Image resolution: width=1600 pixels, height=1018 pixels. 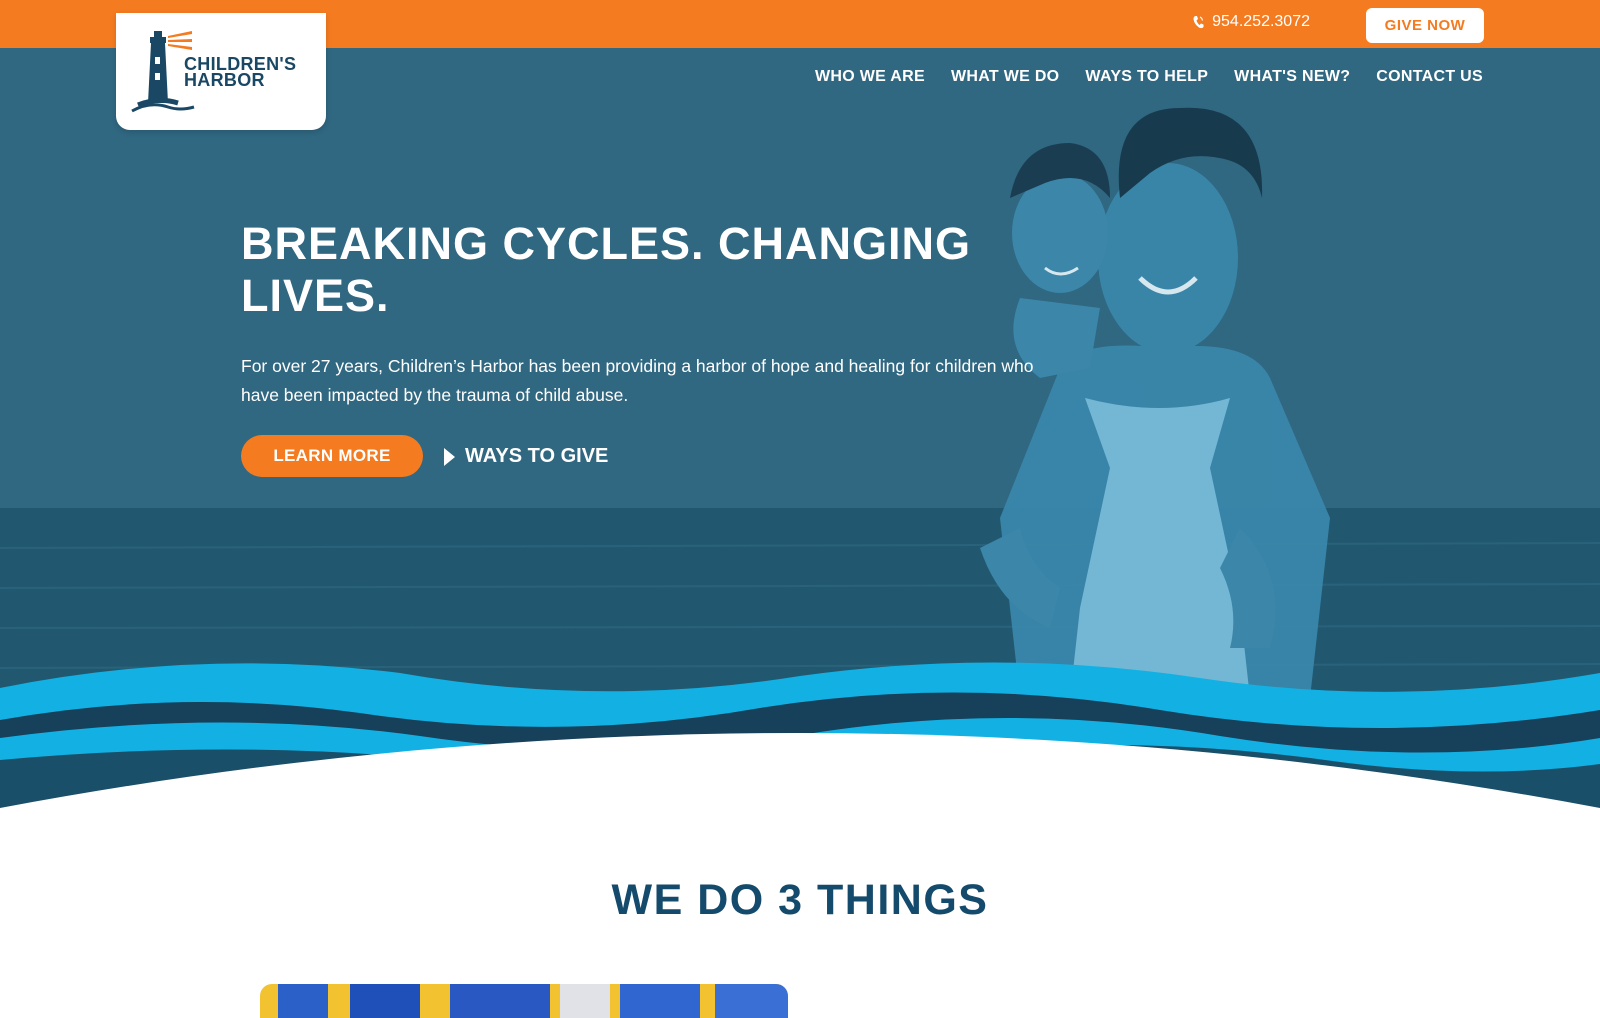 I want to click on nav-item-whats-new: WHAT'S NEW?, so click(x=1292, y=77).